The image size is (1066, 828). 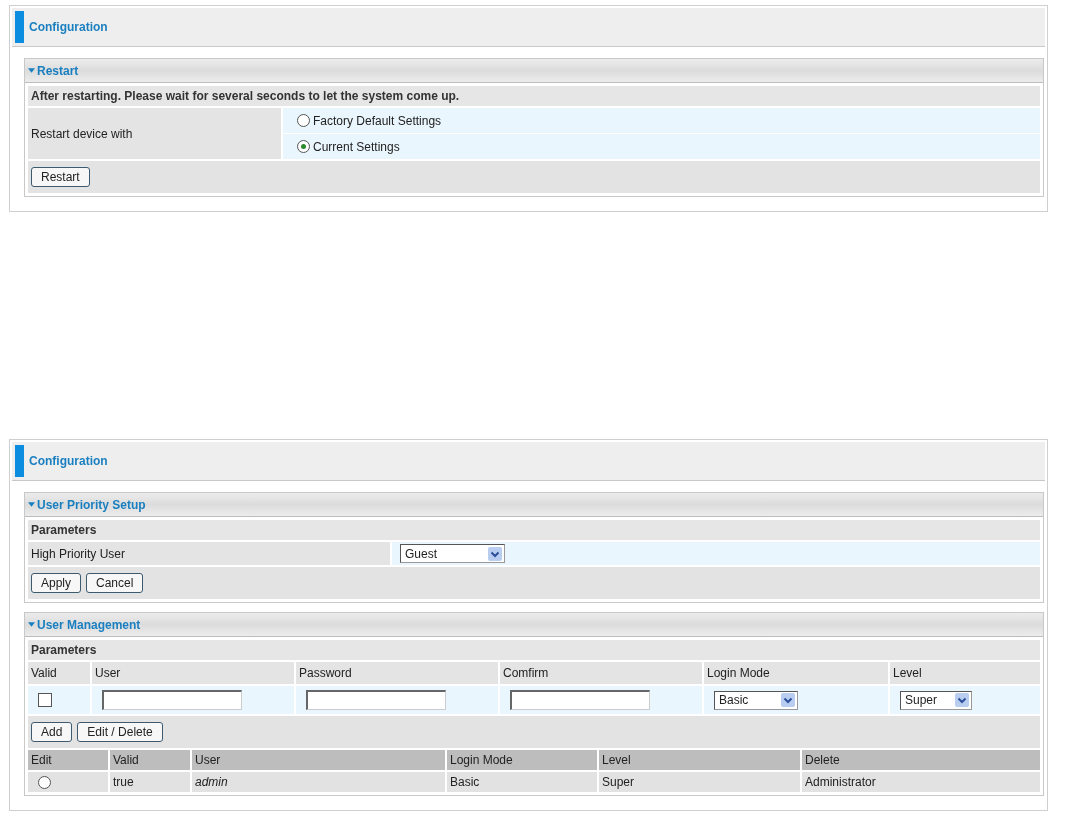 I want to click on confirm-input, so click(x=580, y=700).